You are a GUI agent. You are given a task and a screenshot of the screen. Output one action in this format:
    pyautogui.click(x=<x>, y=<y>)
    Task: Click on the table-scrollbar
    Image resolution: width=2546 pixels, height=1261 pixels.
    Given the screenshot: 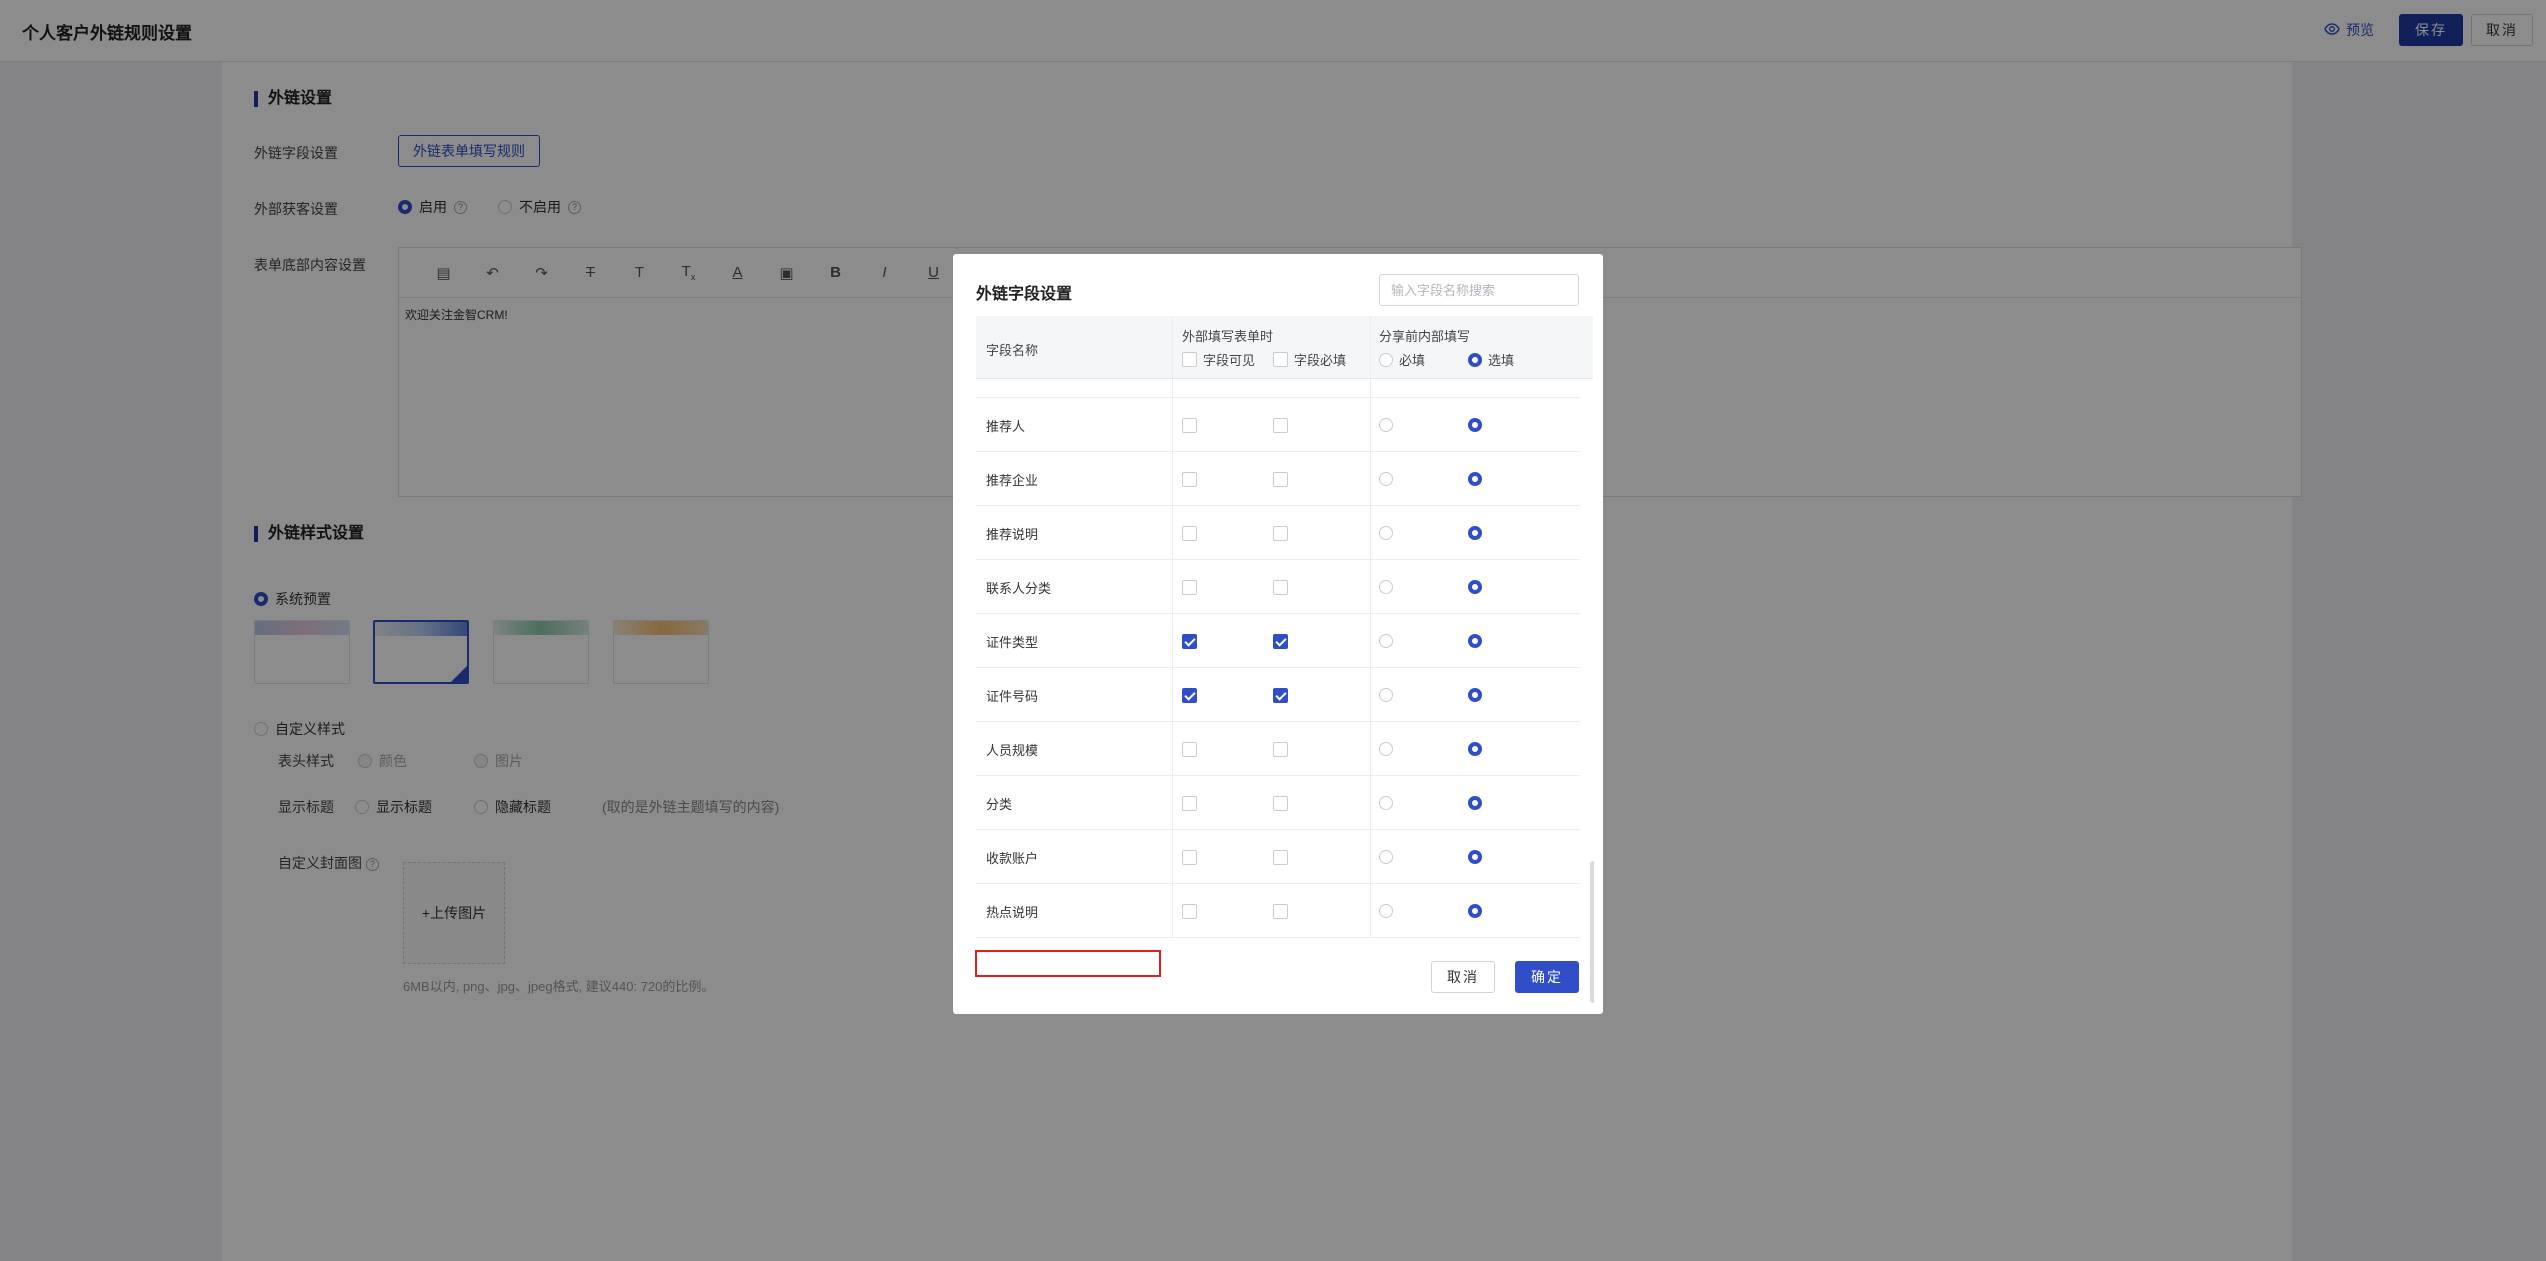 What is the action you would take?
    pyautogui.click(x=1592, y=932)
    